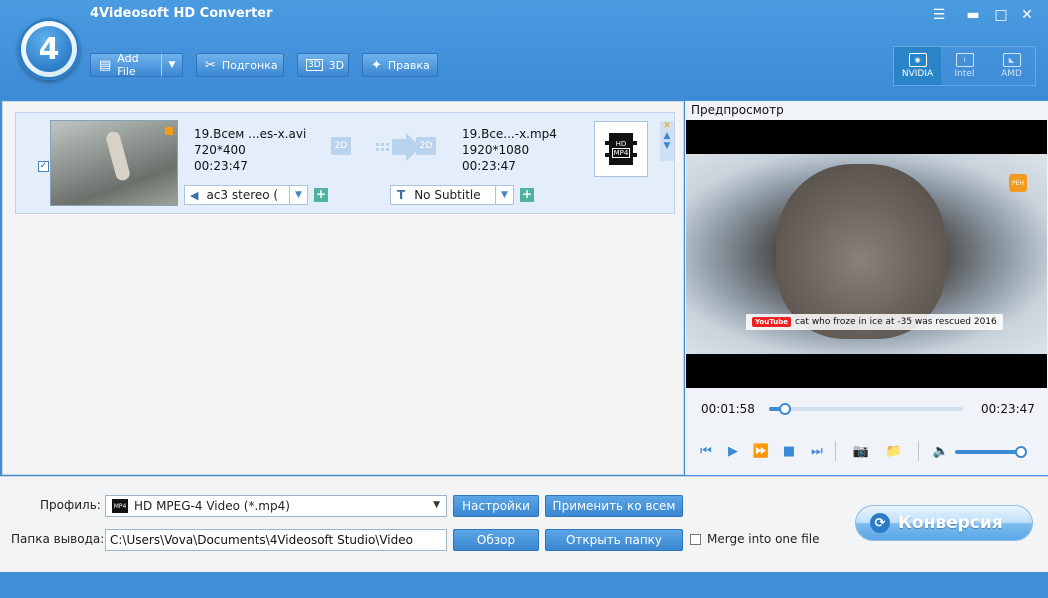 Image resolution: width=1048 pixels, height=598 pixels. What do you see at coordinates (667, 136) in the screenshot?
I see `move-up-icon: ▲` at bounding box center [667, 136].